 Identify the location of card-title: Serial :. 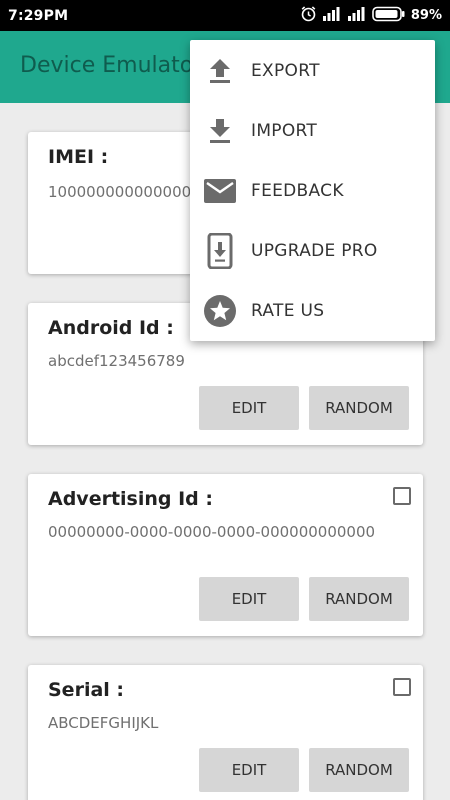
(86, 690).